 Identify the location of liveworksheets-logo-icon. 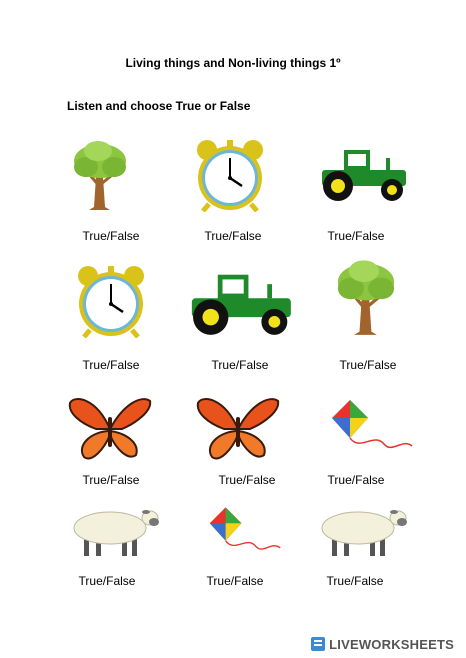
(318, 644).